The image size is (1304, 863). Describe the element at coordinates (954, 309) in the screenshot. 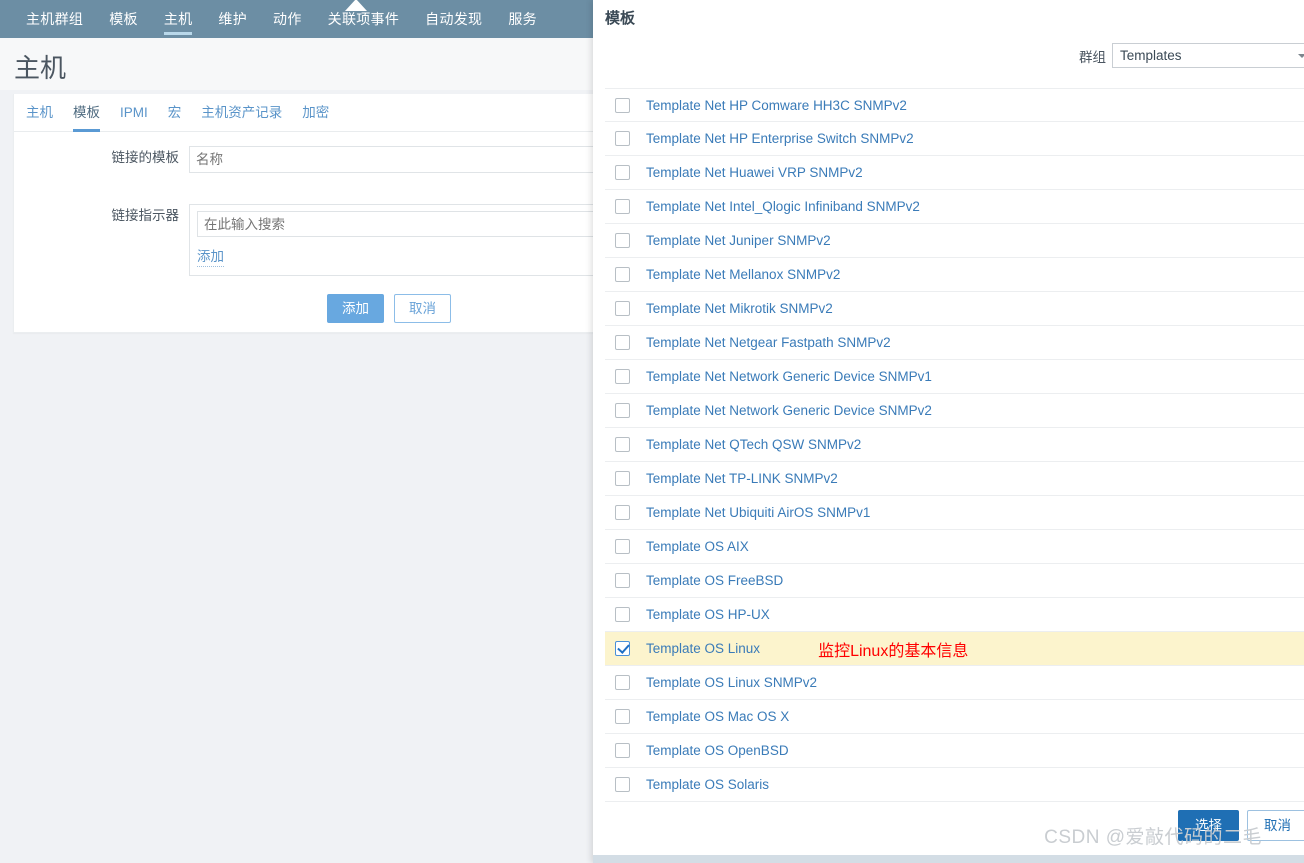

I see `template-row: Template Net Mikrotik SNMPv2` at that location.